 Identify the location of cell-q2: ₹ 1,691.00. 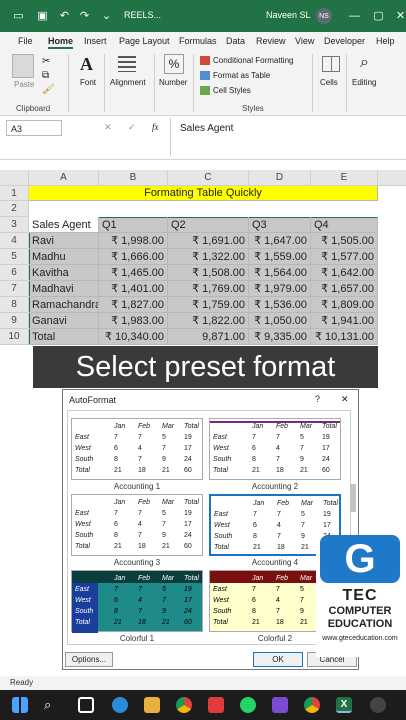
(208, 241).